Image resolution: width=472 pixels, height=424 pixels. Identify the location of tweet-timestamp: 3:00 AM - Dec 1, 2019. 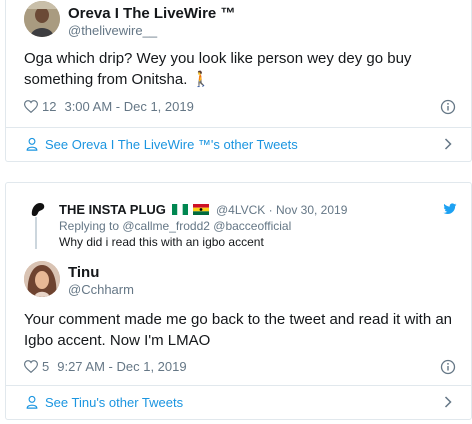
(128, 106).